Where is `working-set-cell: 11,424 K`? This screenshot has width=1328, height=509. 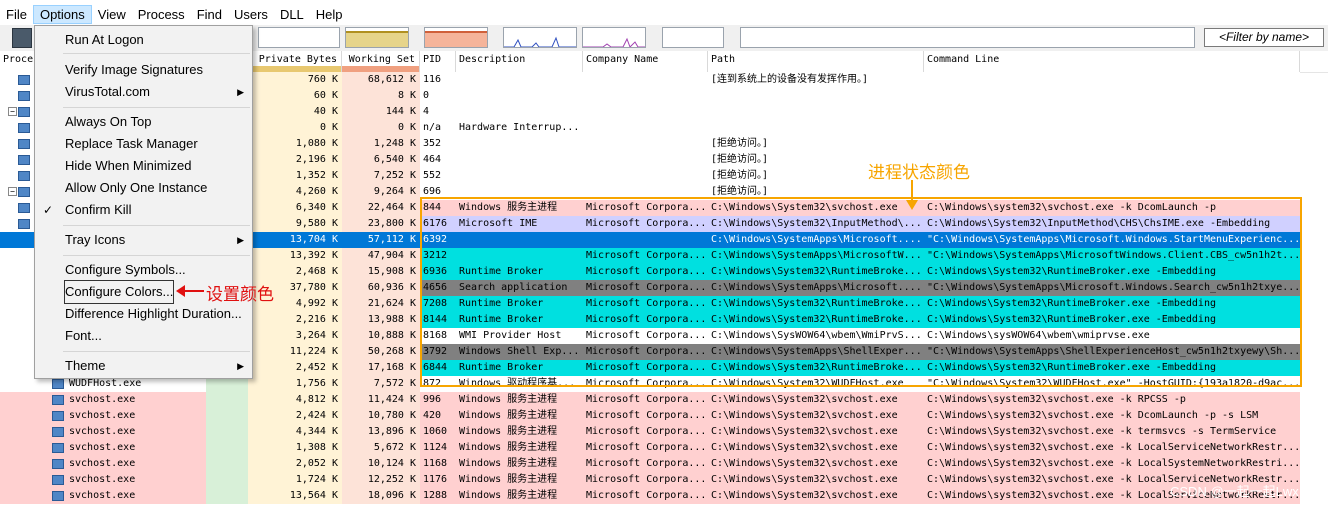 working-set-cell: 11,424 K is located at coordinates (391, 399).